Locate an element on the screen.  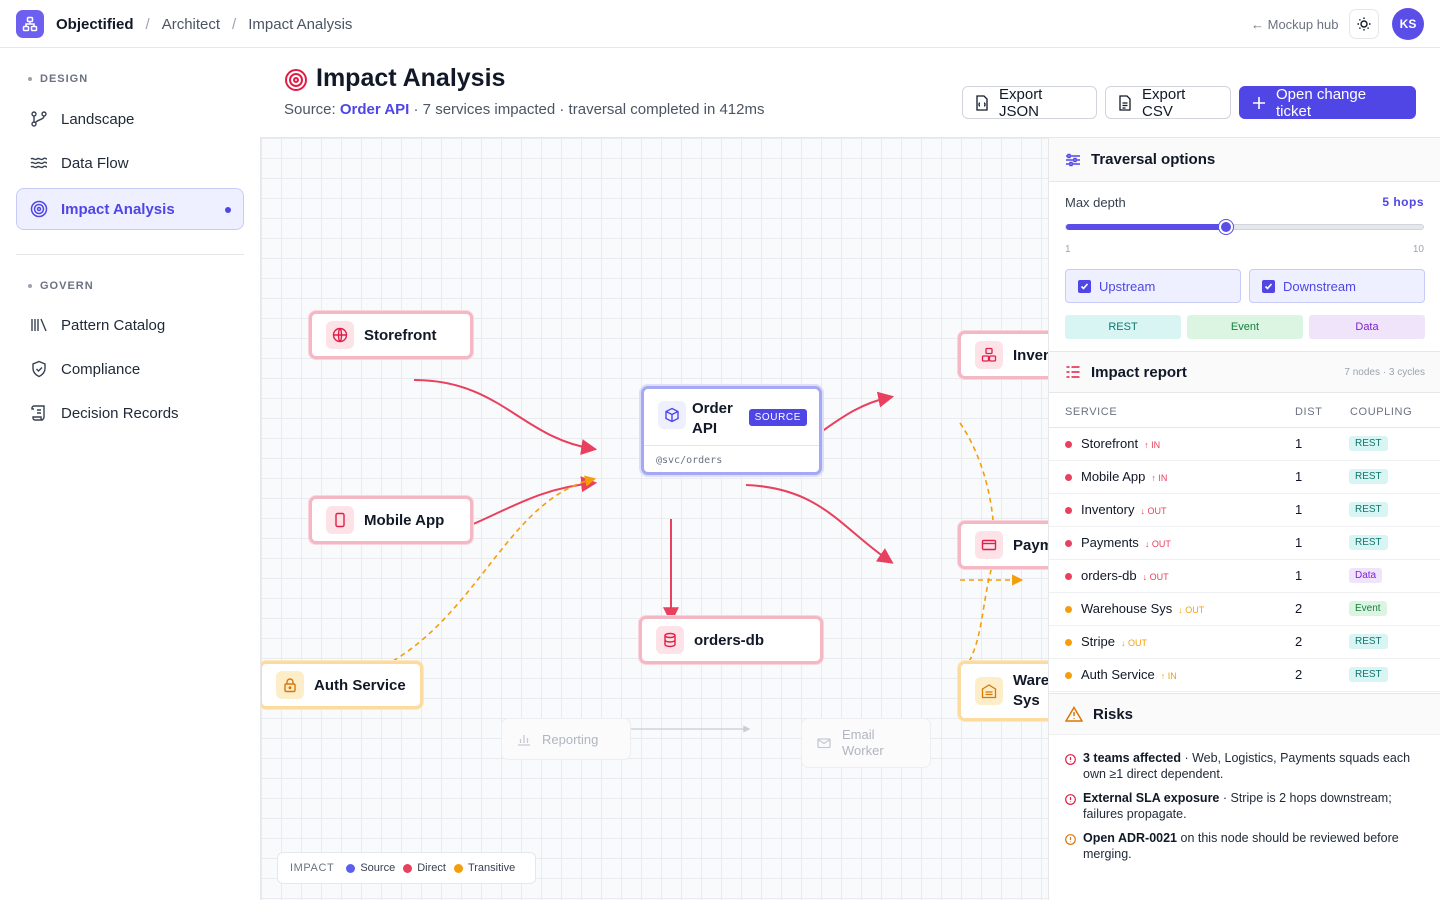
user-avatar: KS is located at coordinates (1408, 24).